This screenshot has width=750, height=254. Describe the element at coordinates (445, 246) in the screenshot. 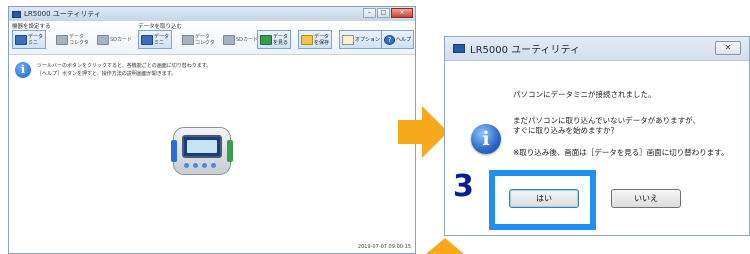

I see `arrow-up-icon` at that location.